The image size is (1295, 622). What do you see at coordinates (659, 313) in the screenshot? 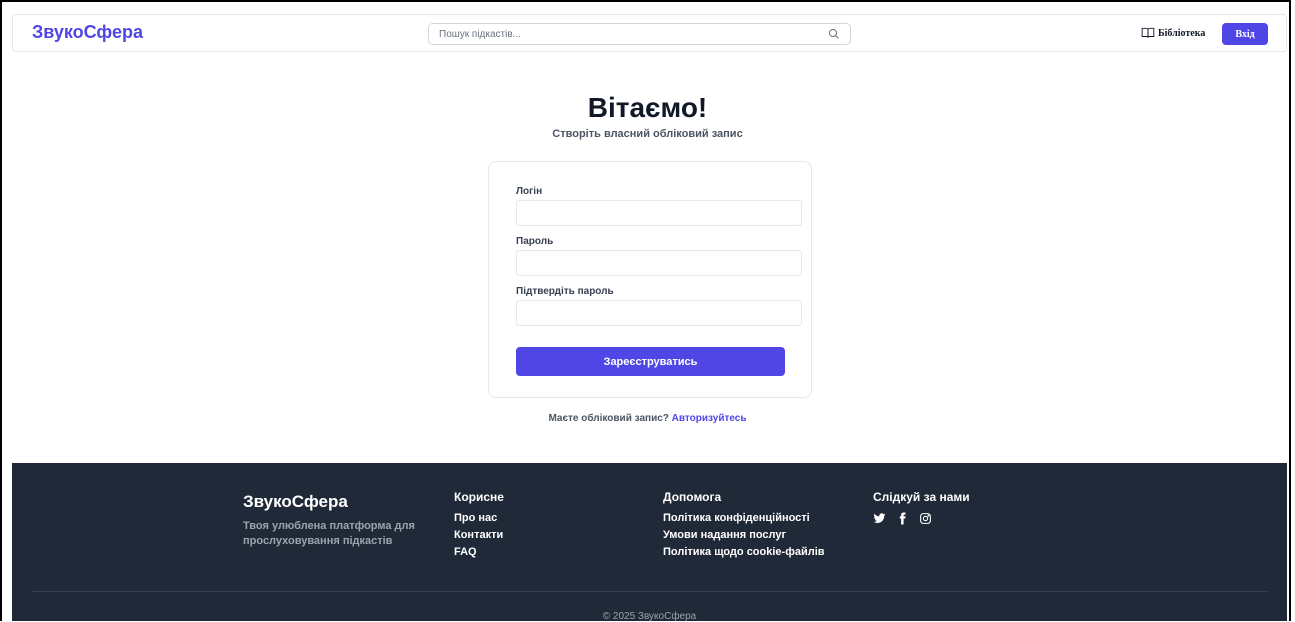
I see `confirm-password-field` at bounding box center [659, 313].